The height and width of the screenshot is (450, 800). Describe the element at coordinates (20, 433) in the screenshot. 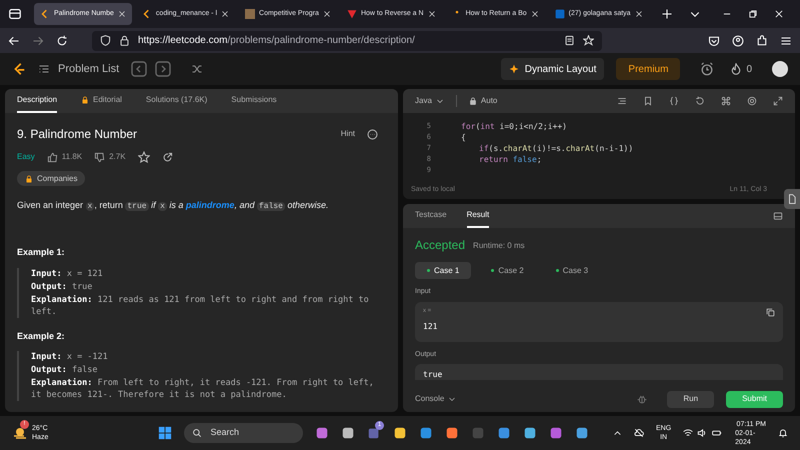

I see `haze-sun-icon` at that location.